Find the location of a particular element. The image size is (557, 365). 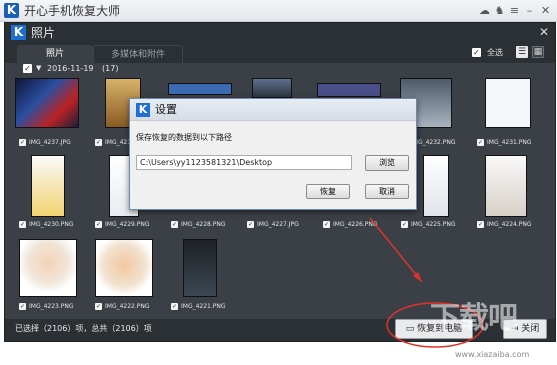

annotation-arrow is located at coordinates (396, 250).